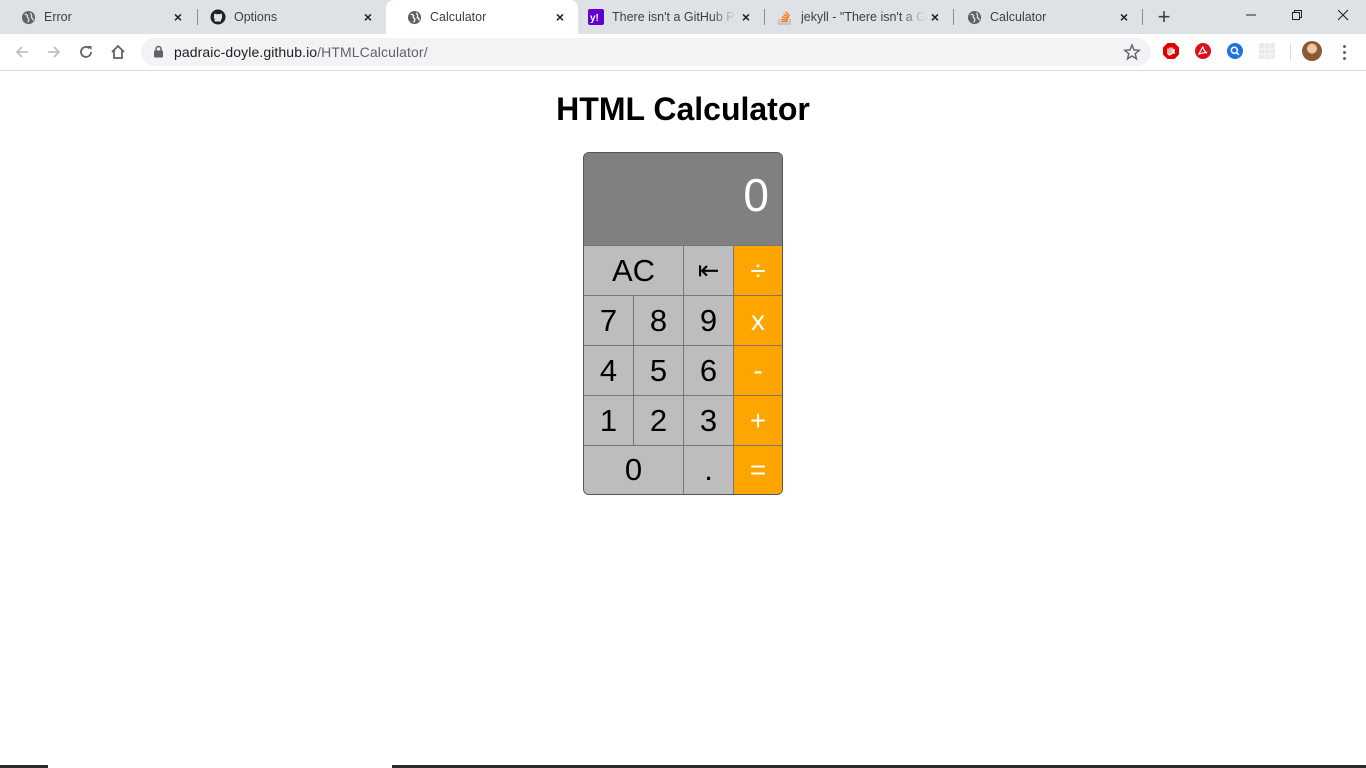 Image resolution: width=1366 pixels, height=768 pixels. What do you see at coordinates (683, 199) in the screenshot?
I see `calculator-display: 0` at bounding box center [683, 199].